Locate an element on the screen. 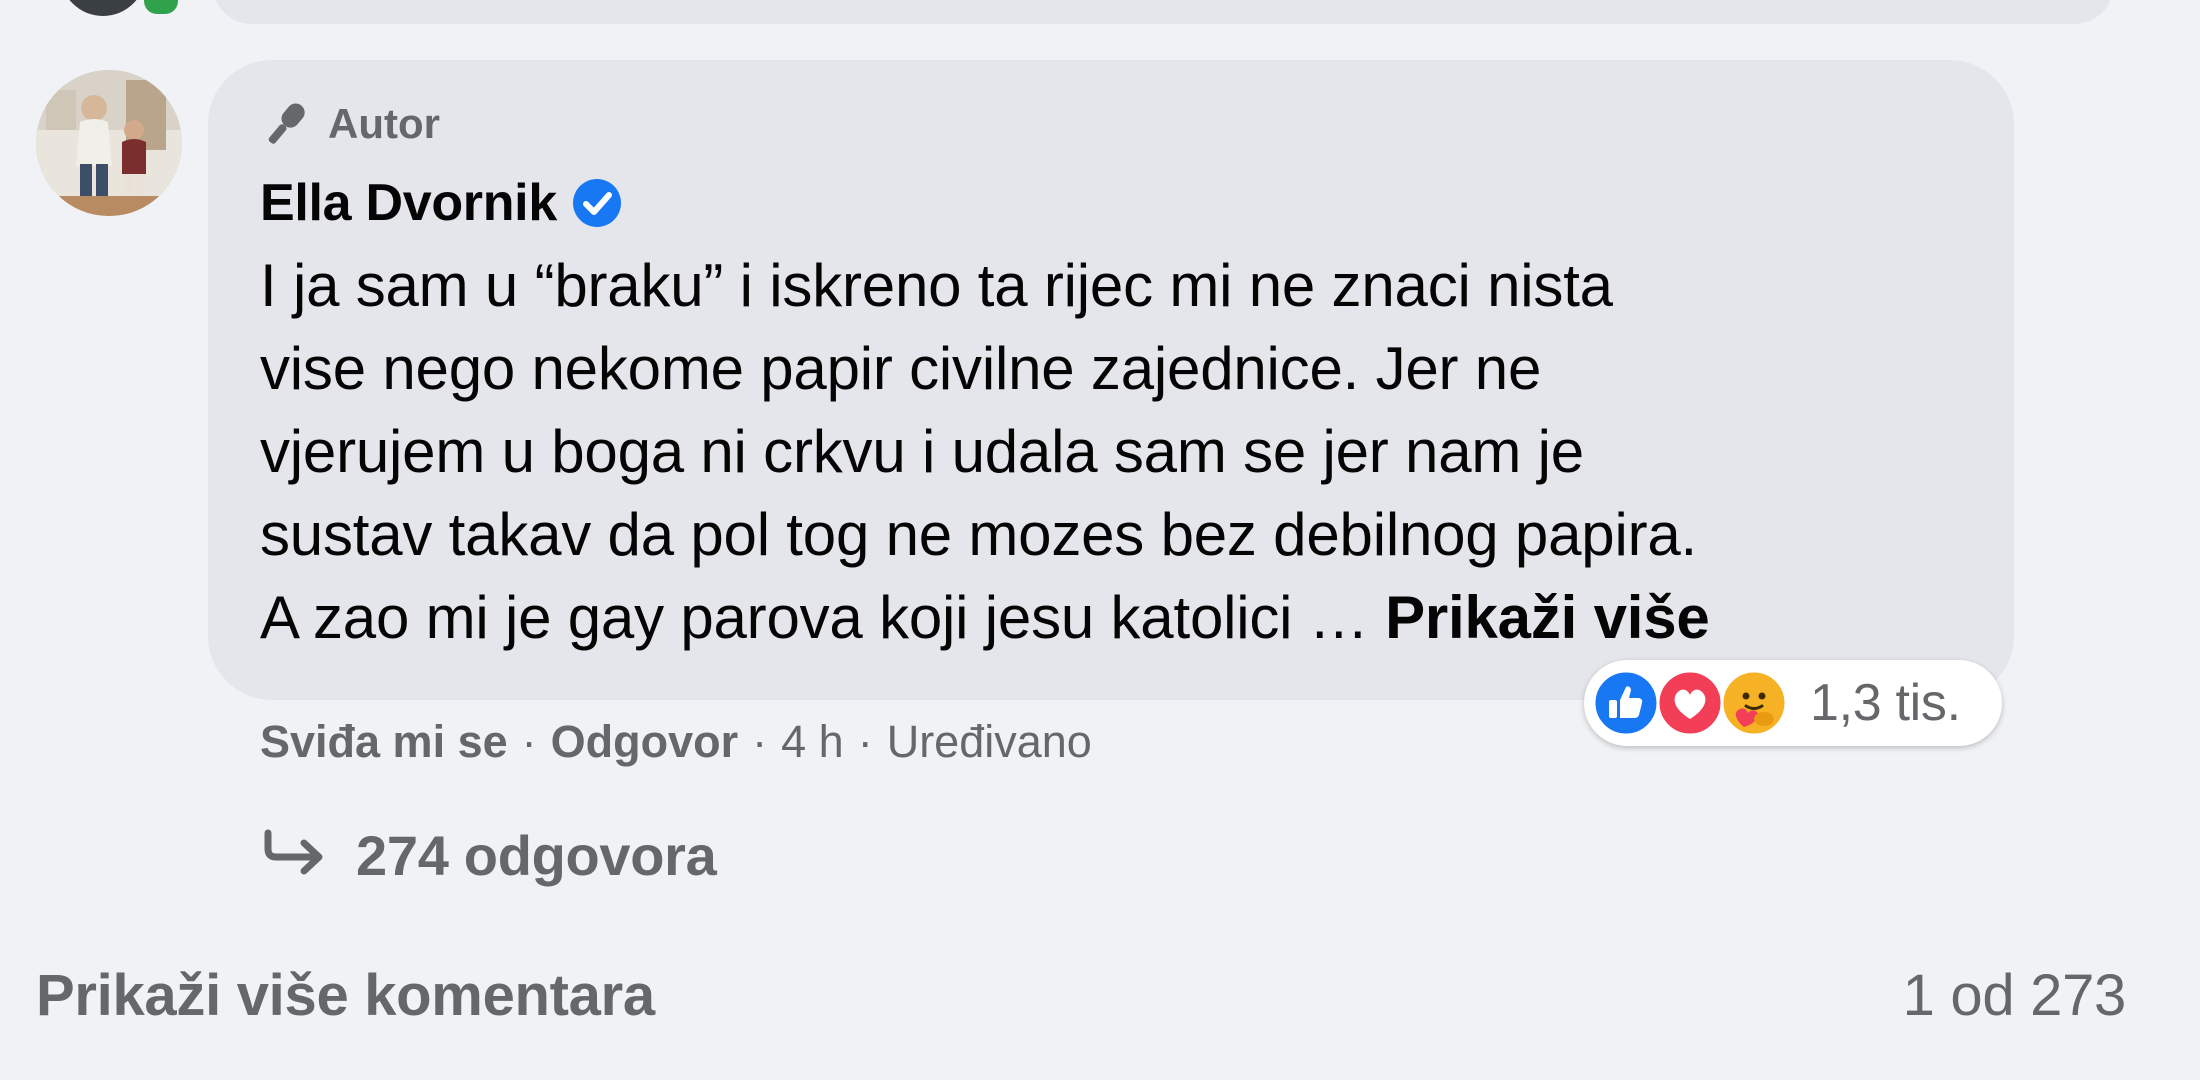 Image resolution: width=2200 pixels, height=1080 pixels. see-more-link: Prikaži više is located at coordinates (1547, 617).